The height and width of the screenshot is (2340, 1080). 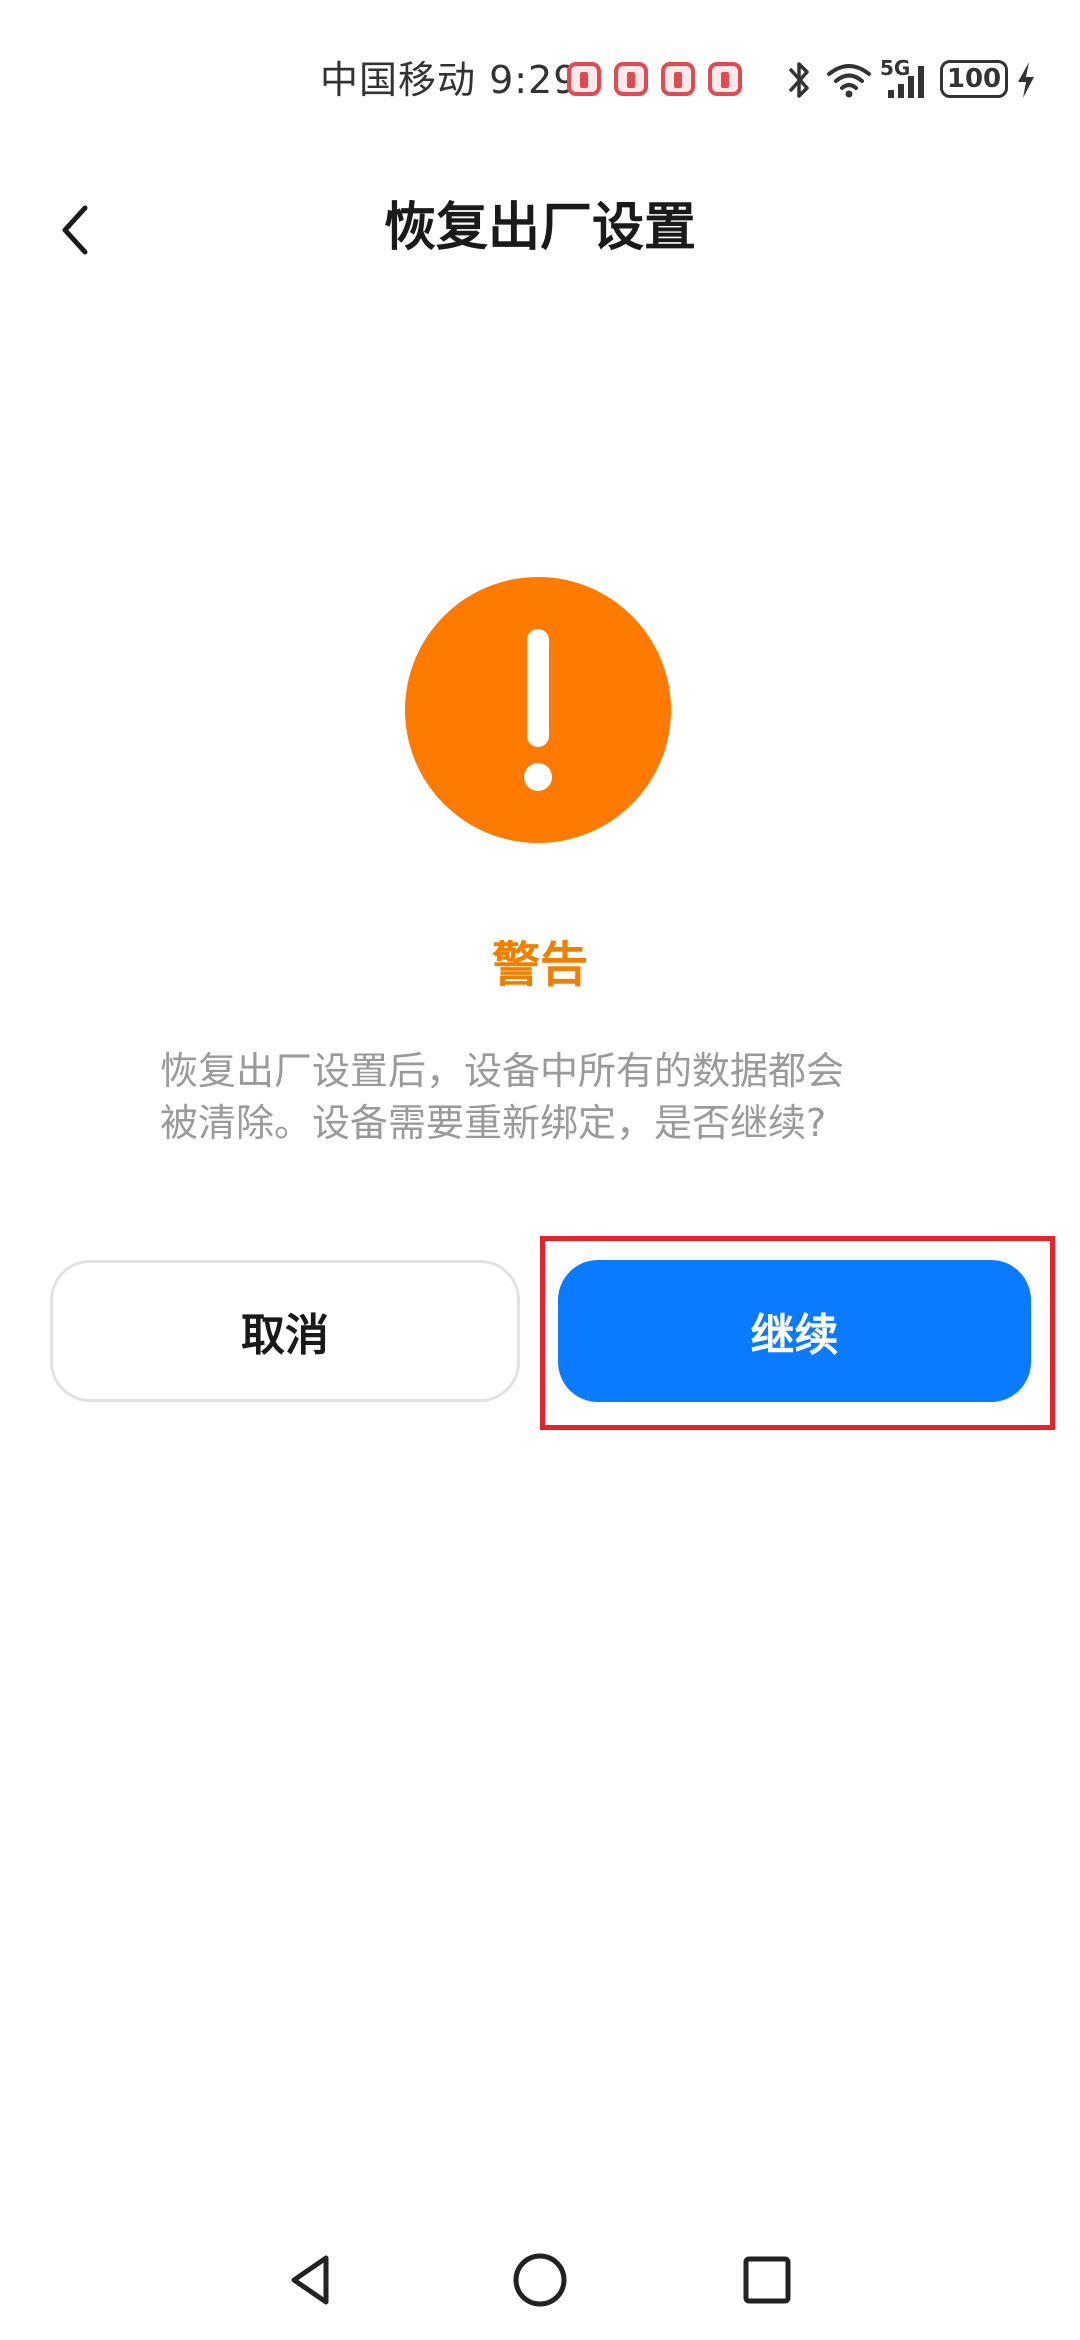 I want to click on status-bar: 中国移动 9:29 5G 100, so click(x=540, y=75).